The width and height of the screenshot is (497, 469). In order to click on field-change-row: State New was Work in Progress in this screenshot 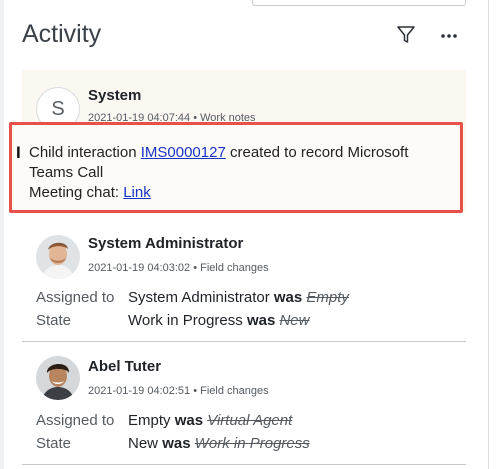, I will do `click(173, 443)`.